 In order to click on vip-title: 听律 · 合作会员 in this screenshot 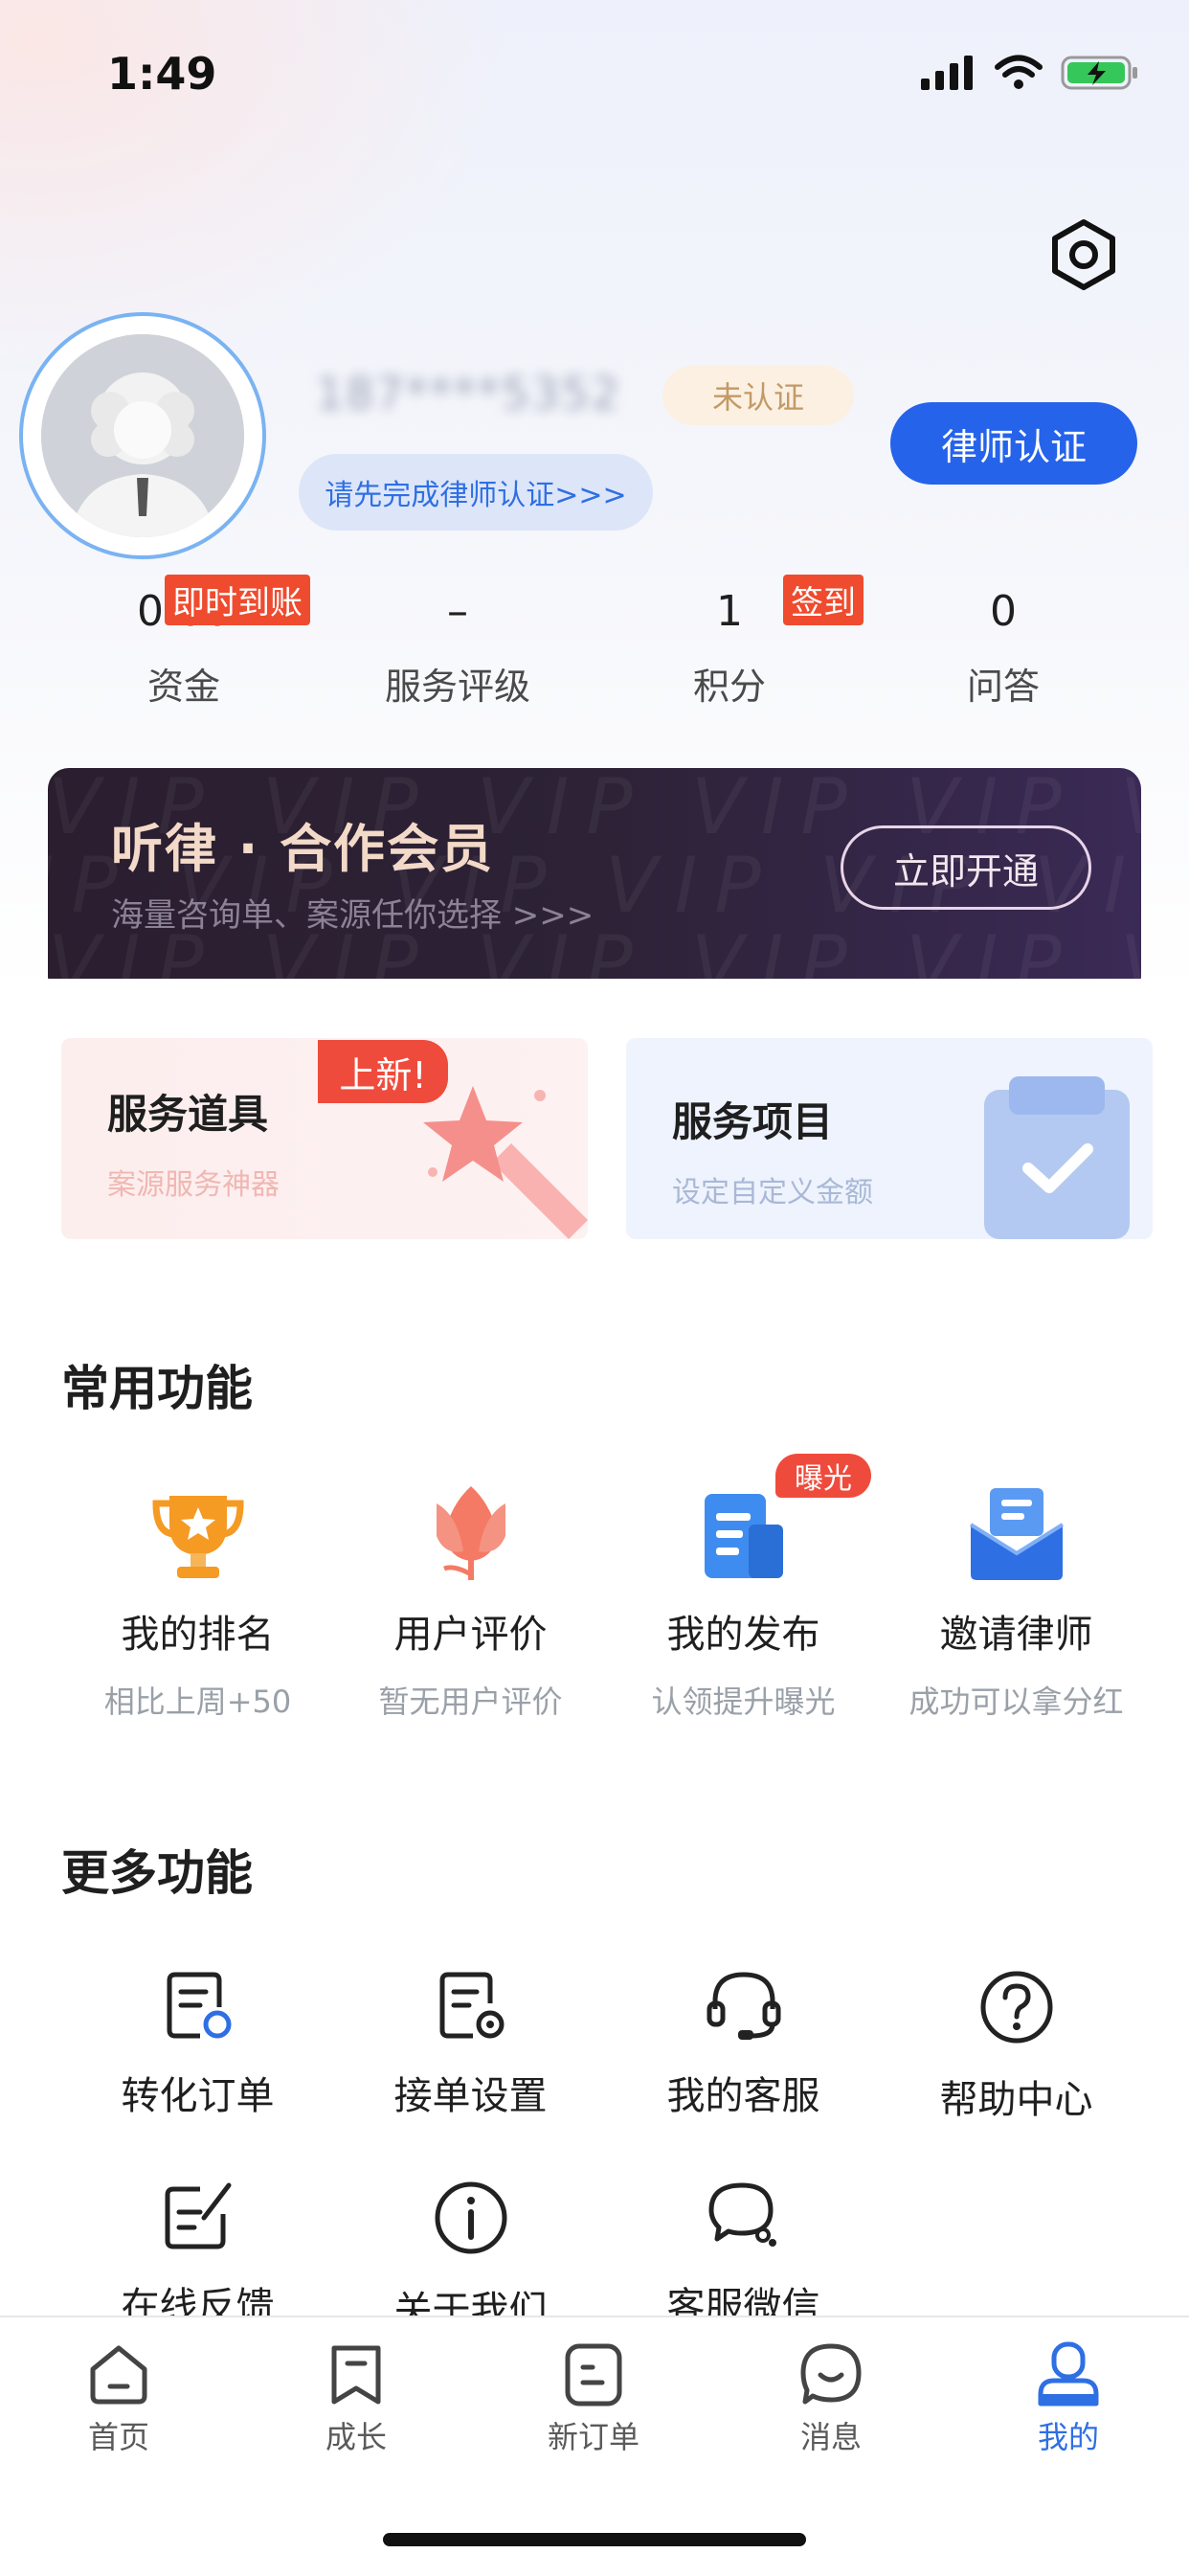, I will do `click(303, 849)`.